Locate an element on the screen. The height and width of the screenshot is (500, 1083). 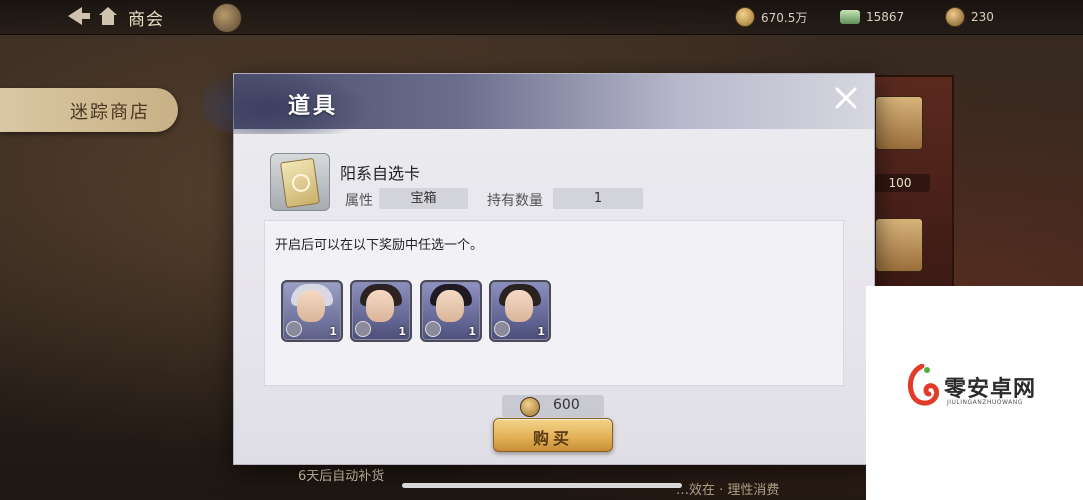
close-icon is located at coordinates (846, 98).